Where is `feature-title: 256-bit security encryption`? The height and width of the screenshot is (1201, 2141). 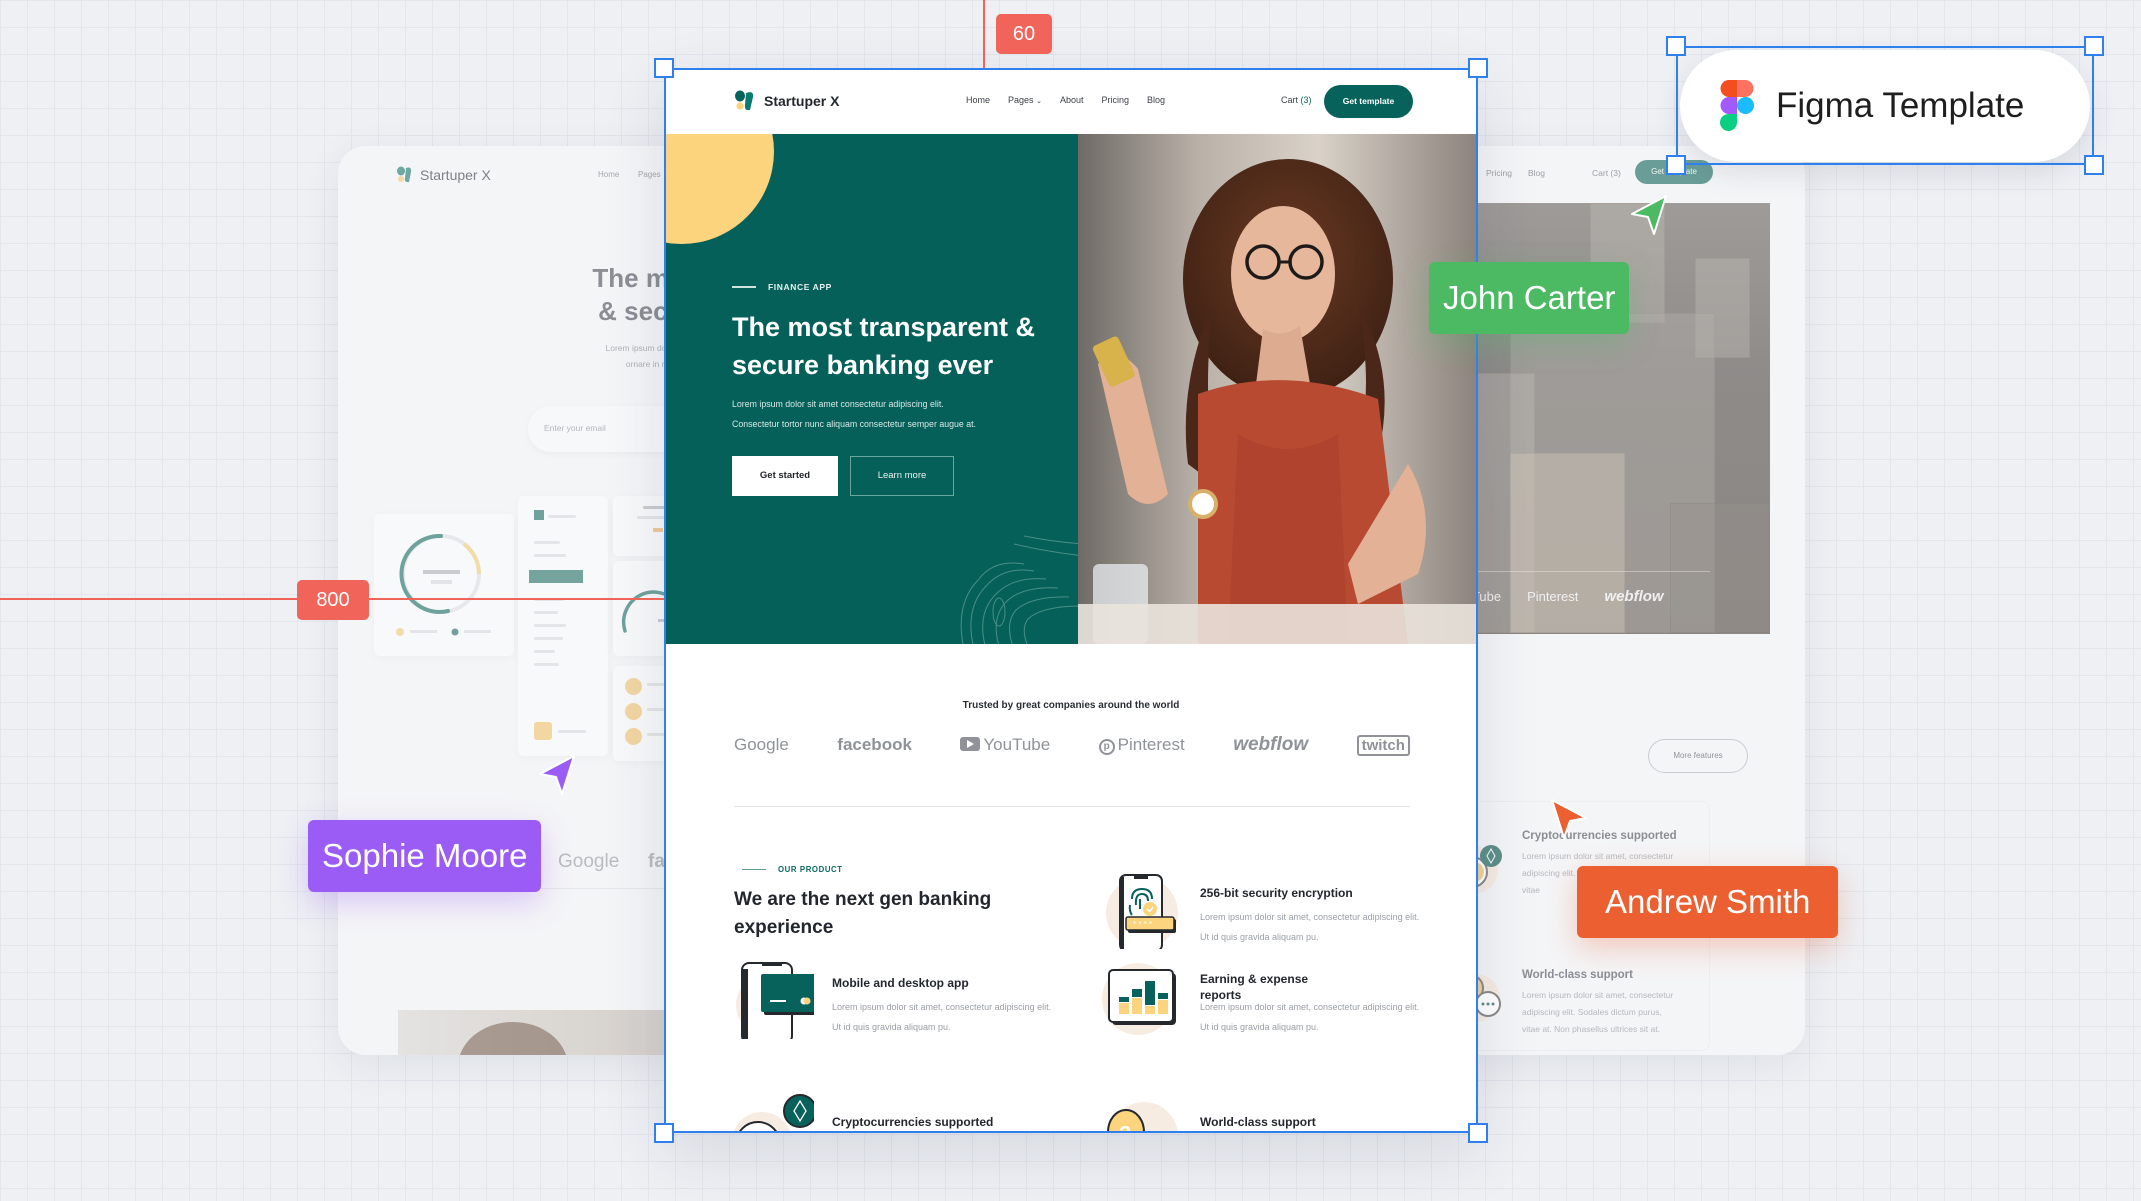
feature-title: 256-bit security encryption is located at coordinates (1276, 893).